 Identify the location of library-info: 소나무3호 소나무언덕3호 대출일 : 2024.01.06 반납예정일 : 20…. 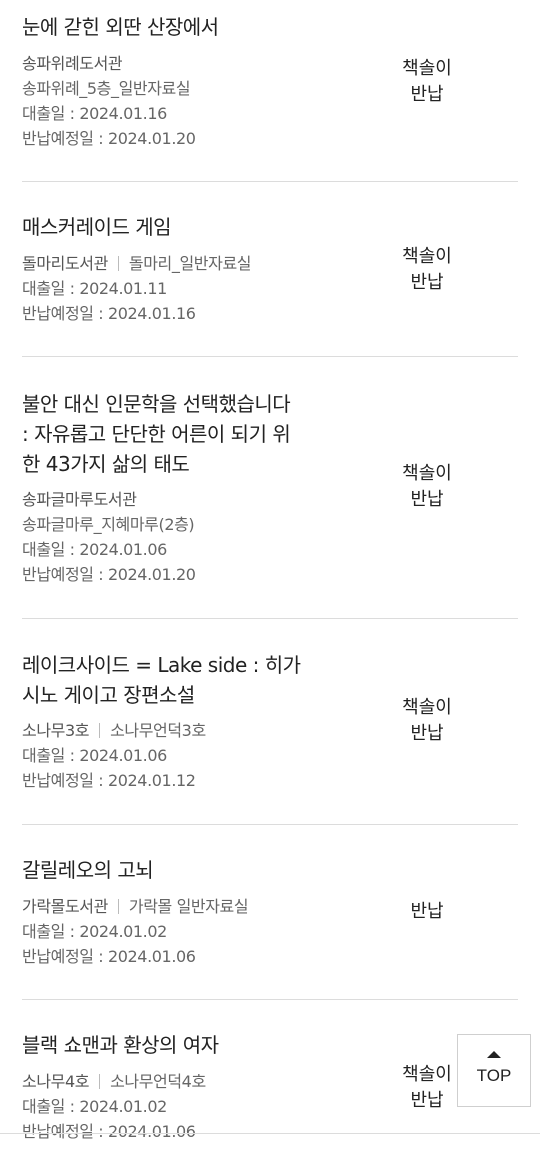
(202, 755).